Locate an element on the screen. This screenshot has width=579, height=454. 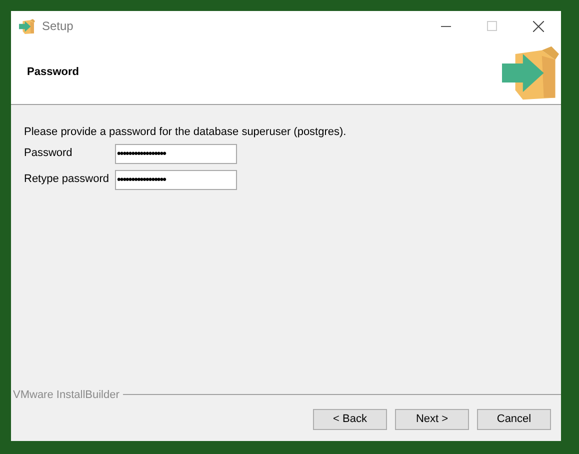
app-icon is located at coordinates (27, 26).